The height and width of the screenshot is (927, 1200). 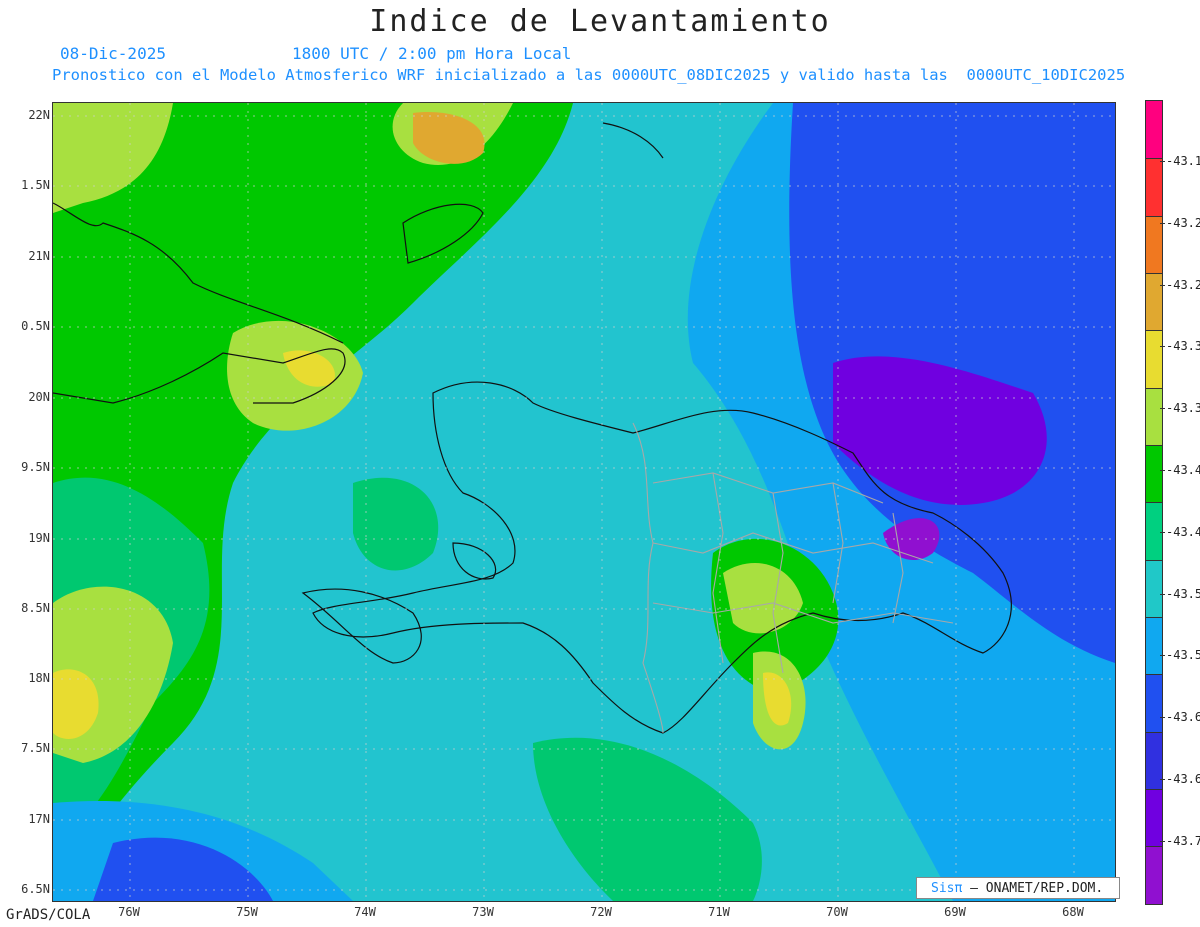 I want to click on colorbar-label: -43.7, so click(x=1179, y=841).